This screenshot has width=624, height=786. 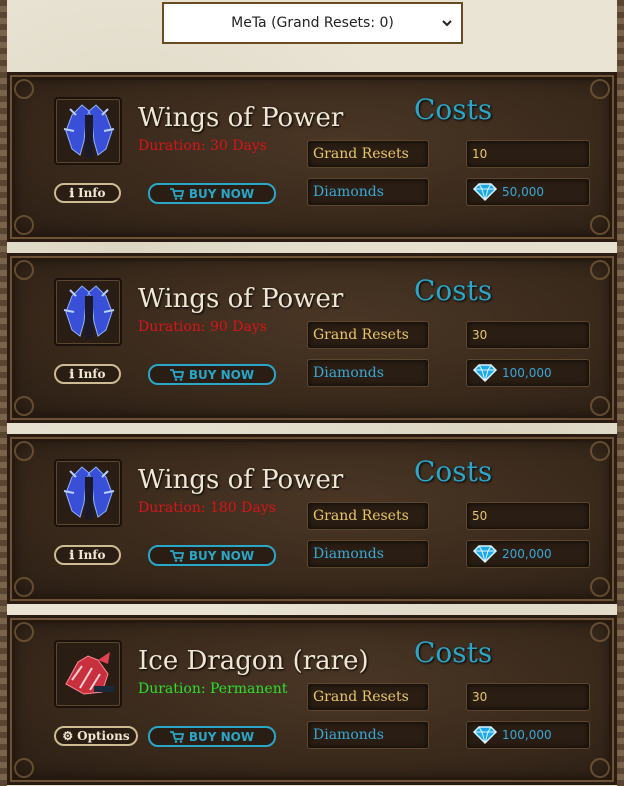 I want to click on character-select: MeTa (Grand Resets: 0), so click(x=312, y=23).